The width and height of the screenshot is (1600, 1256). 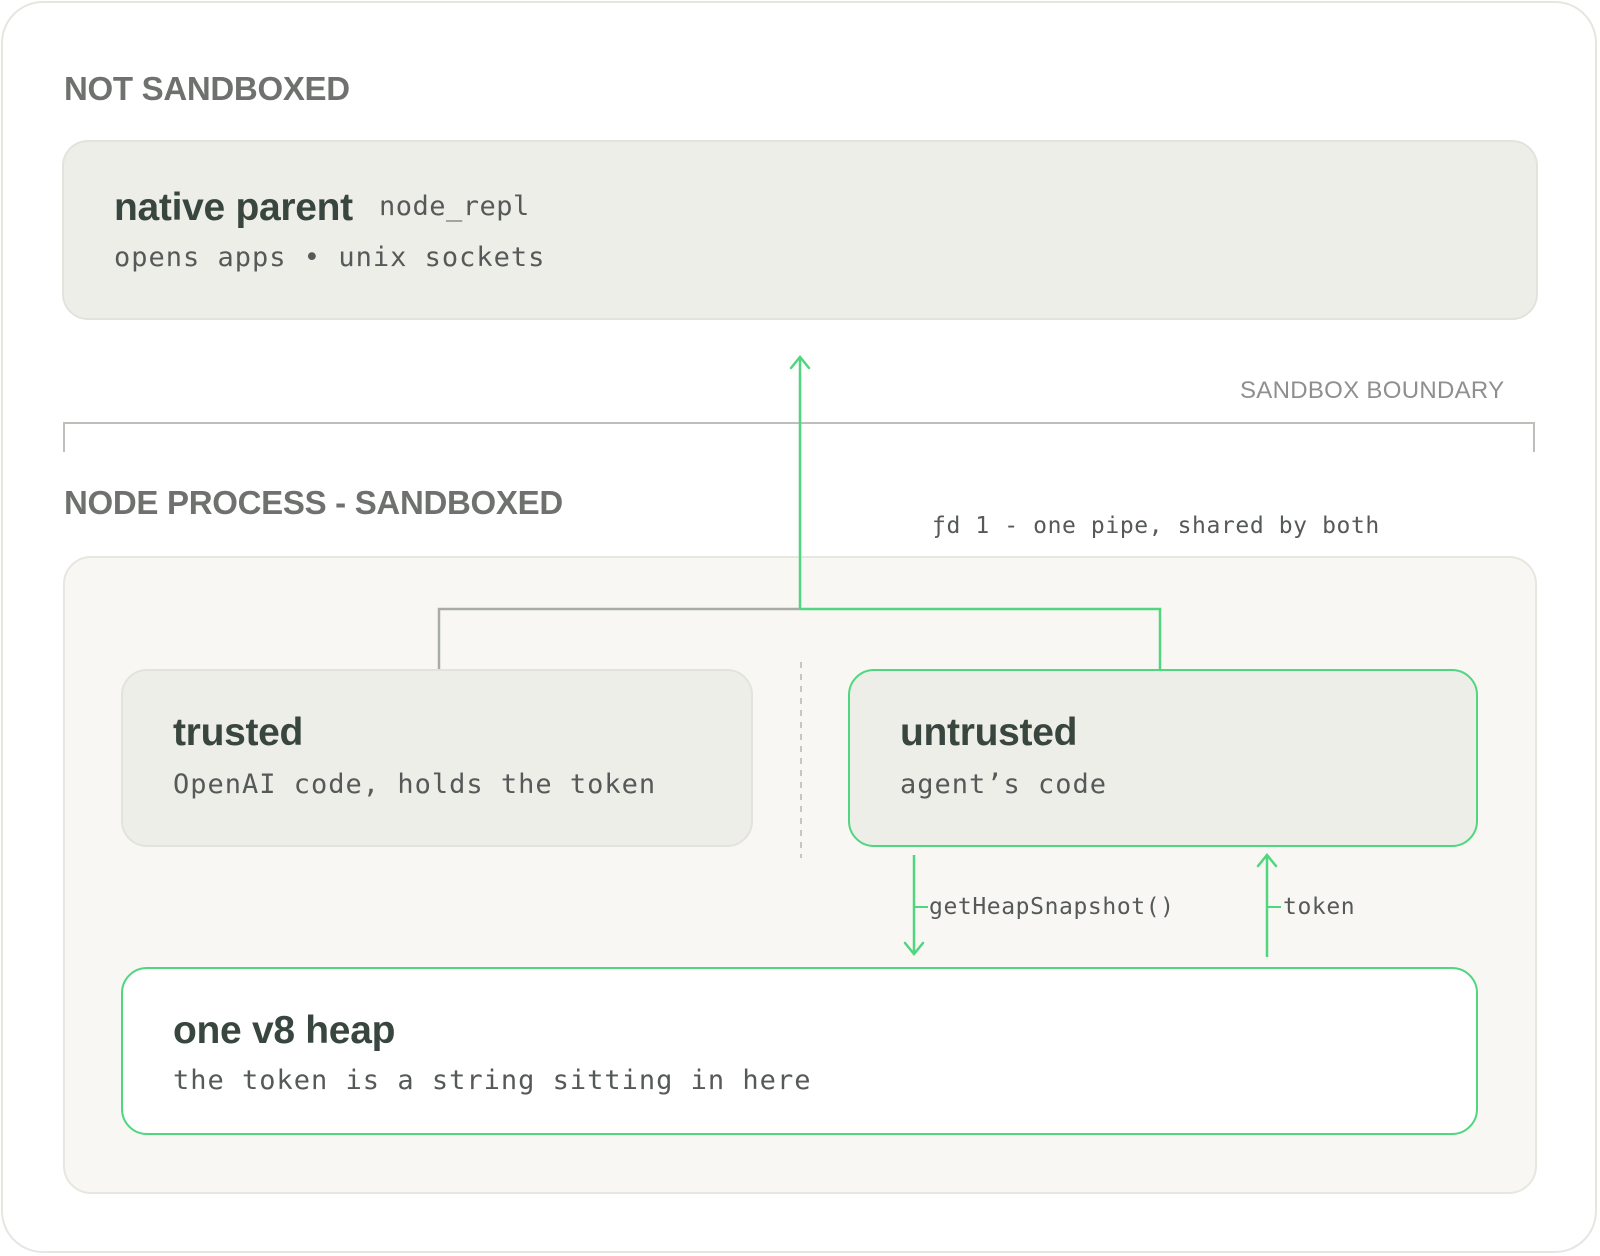 What do you see at coordinates (454, 206) in the screenshot?
I see `native-parent-tag: node_repl` at bounding box center [454, 206].